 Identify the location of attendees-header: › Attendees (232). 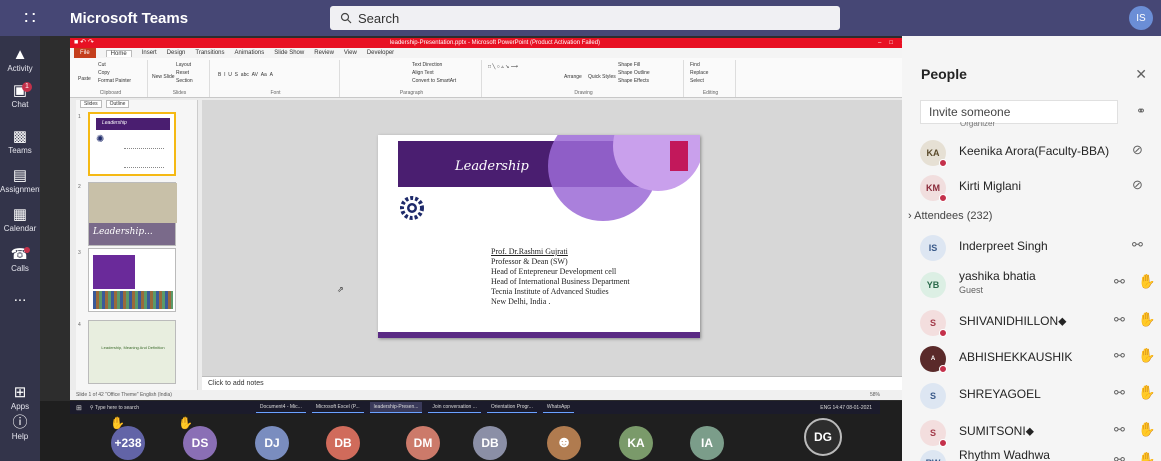
(950, 216).